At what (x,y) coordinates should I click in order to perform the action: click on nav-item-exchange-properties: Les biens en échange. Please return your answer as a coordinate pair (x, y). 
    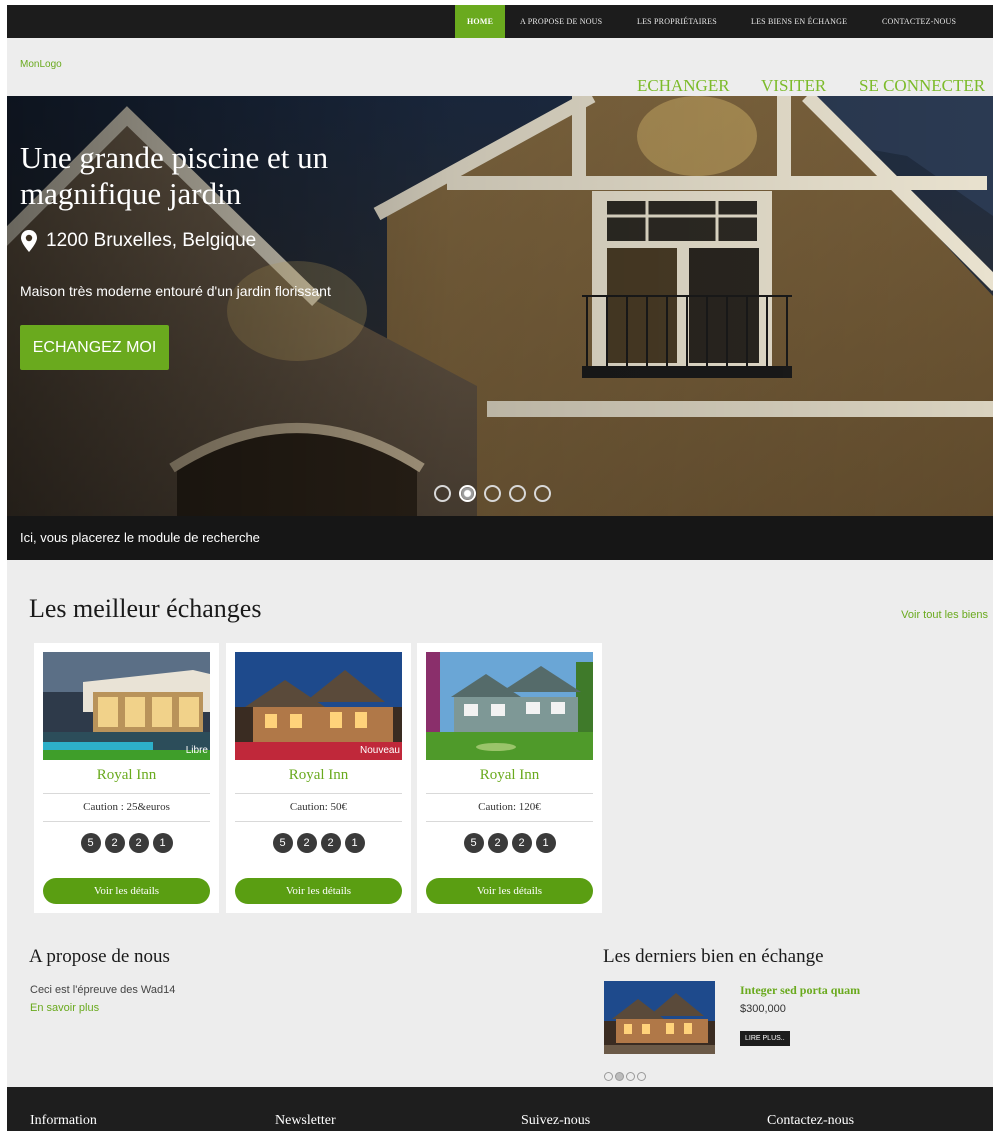
    Looking at the image, I should click on (799, 21).